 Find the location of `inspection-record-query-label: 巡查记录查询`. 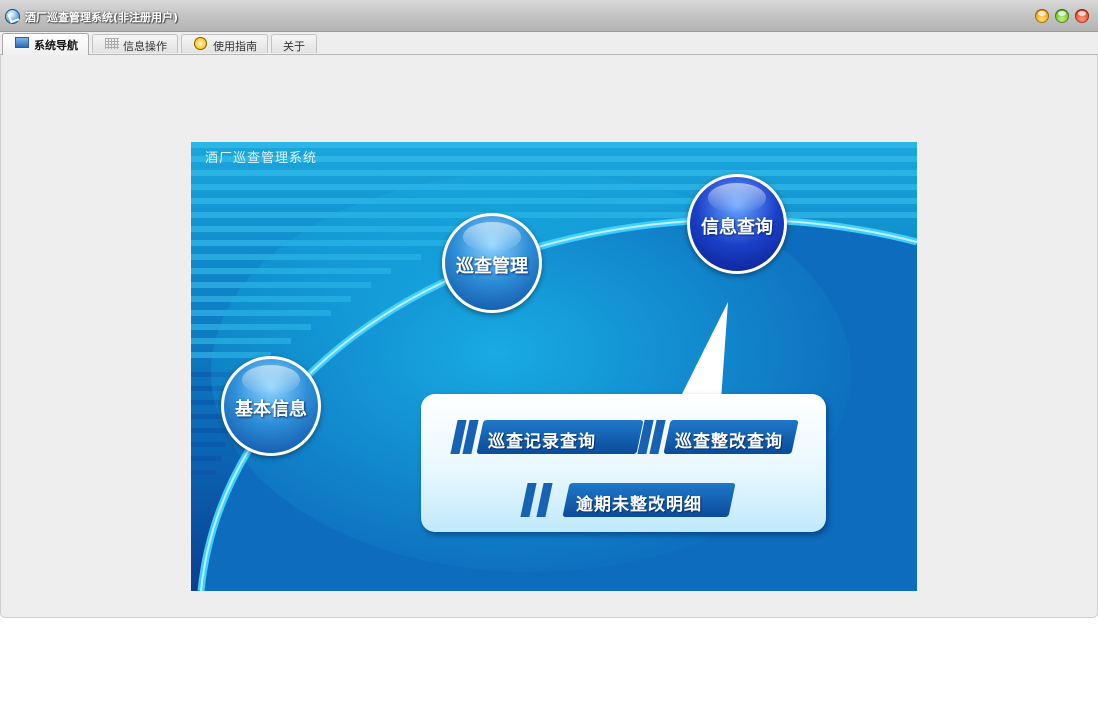

inspection-record-query-label: 巡查记录查询 is located at coordinates (542, 442).